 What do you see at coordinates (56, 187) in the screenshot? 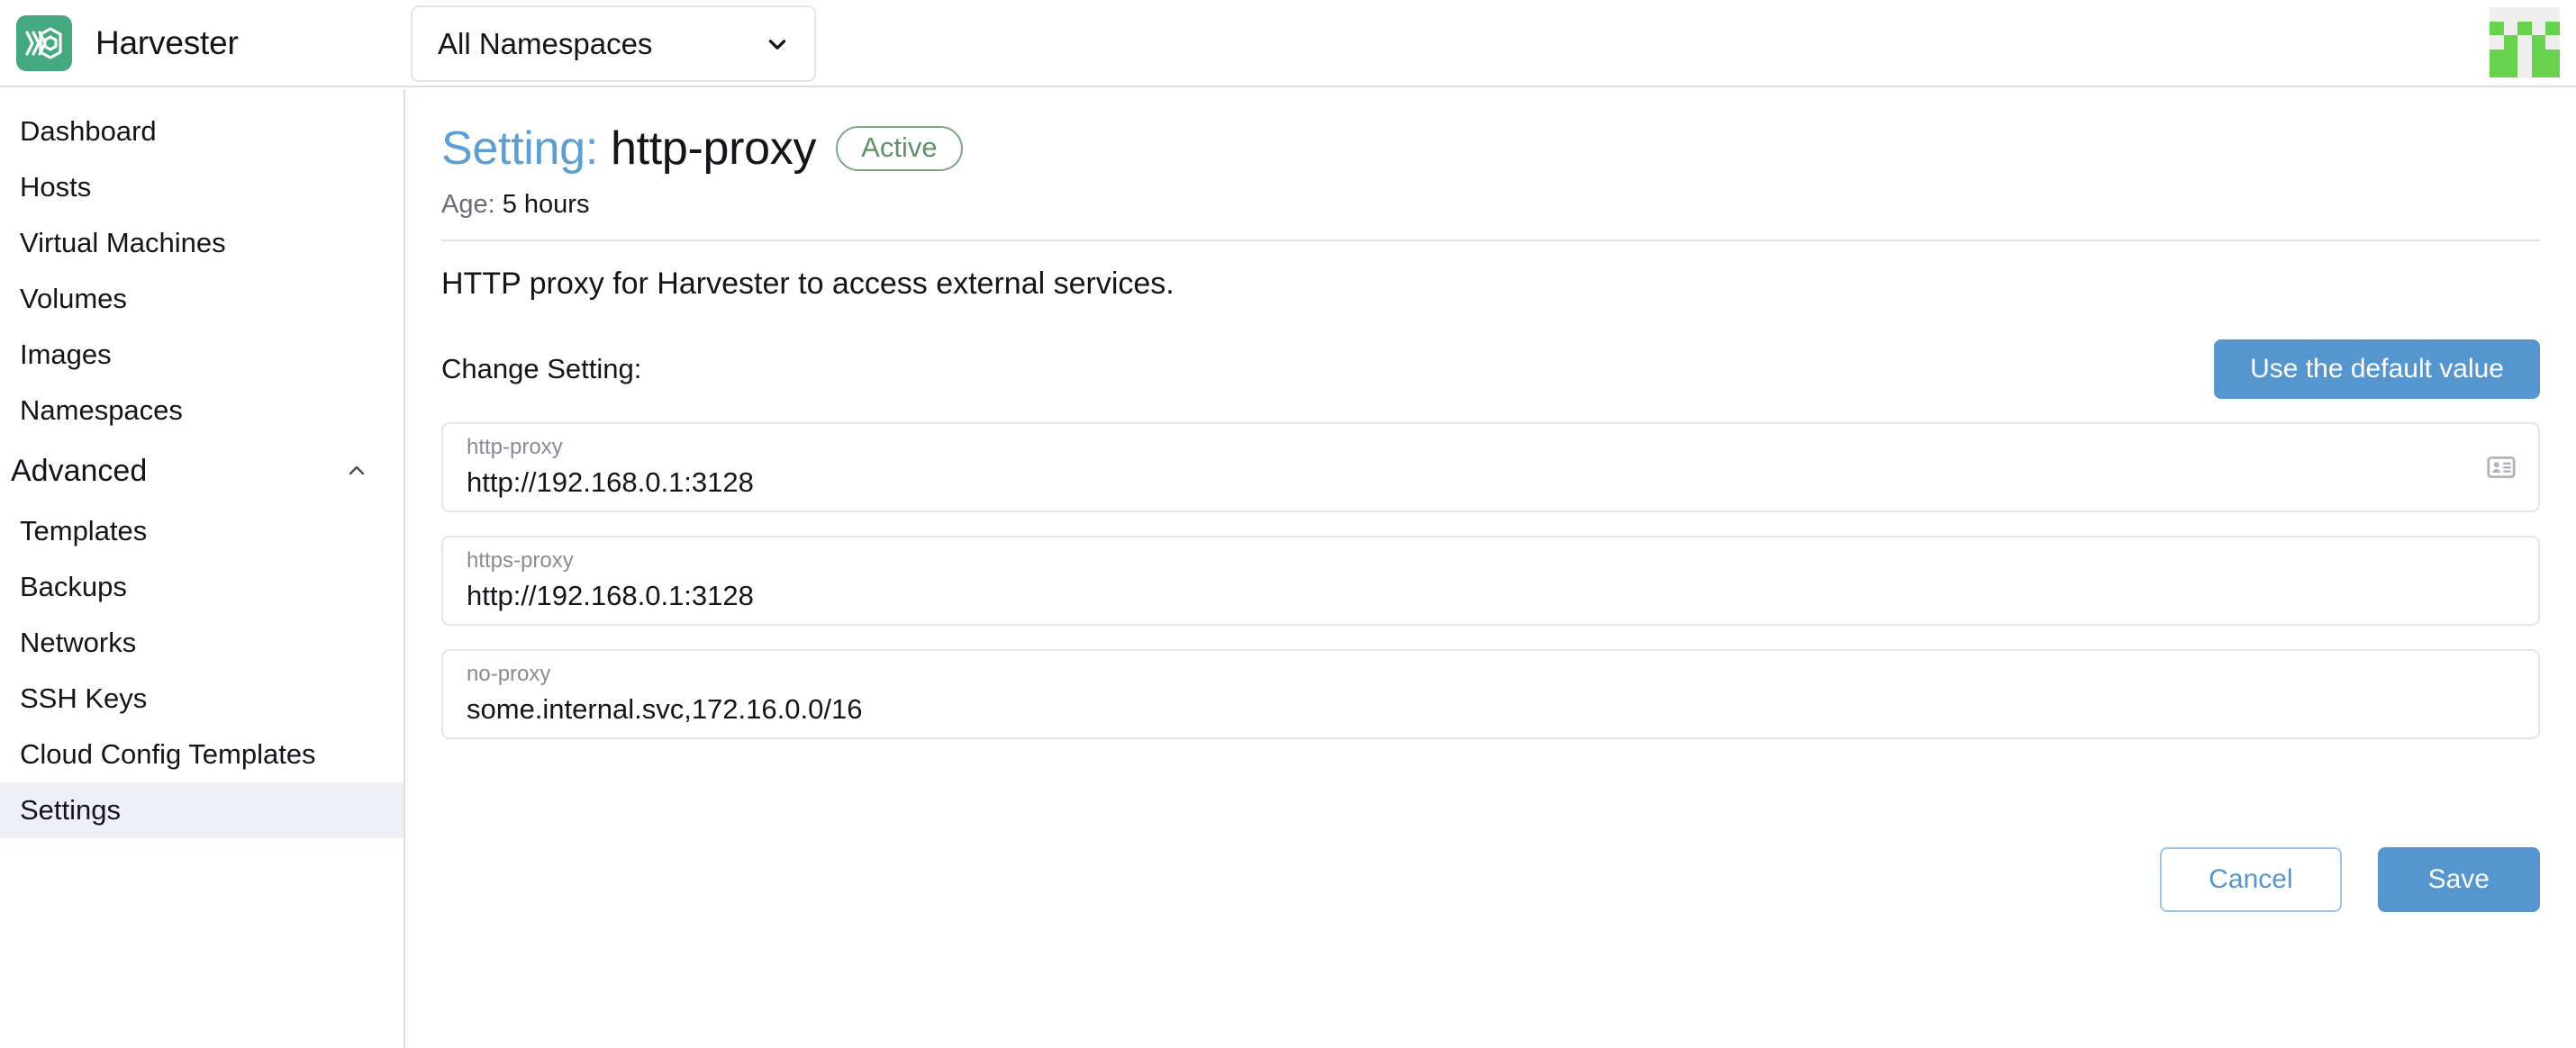
I see `sidebar-item-label: Hosts` at bounding box center [56, 187].